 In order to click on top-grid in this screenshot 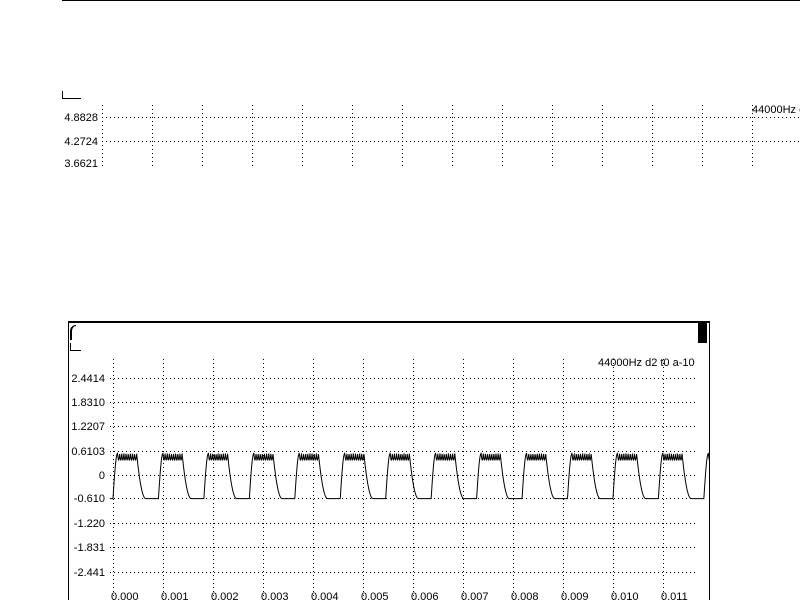, I will do `click(451, 136)`.